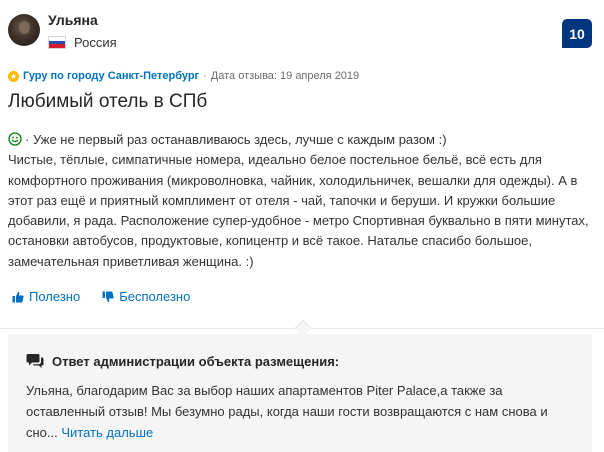 The width and height of the screenshot is (604, 452). What do you see at coordinates (155, 296) in the screenshot?
I see `unhelpful-label: Бесполезно` at bounding box center [155, 296].